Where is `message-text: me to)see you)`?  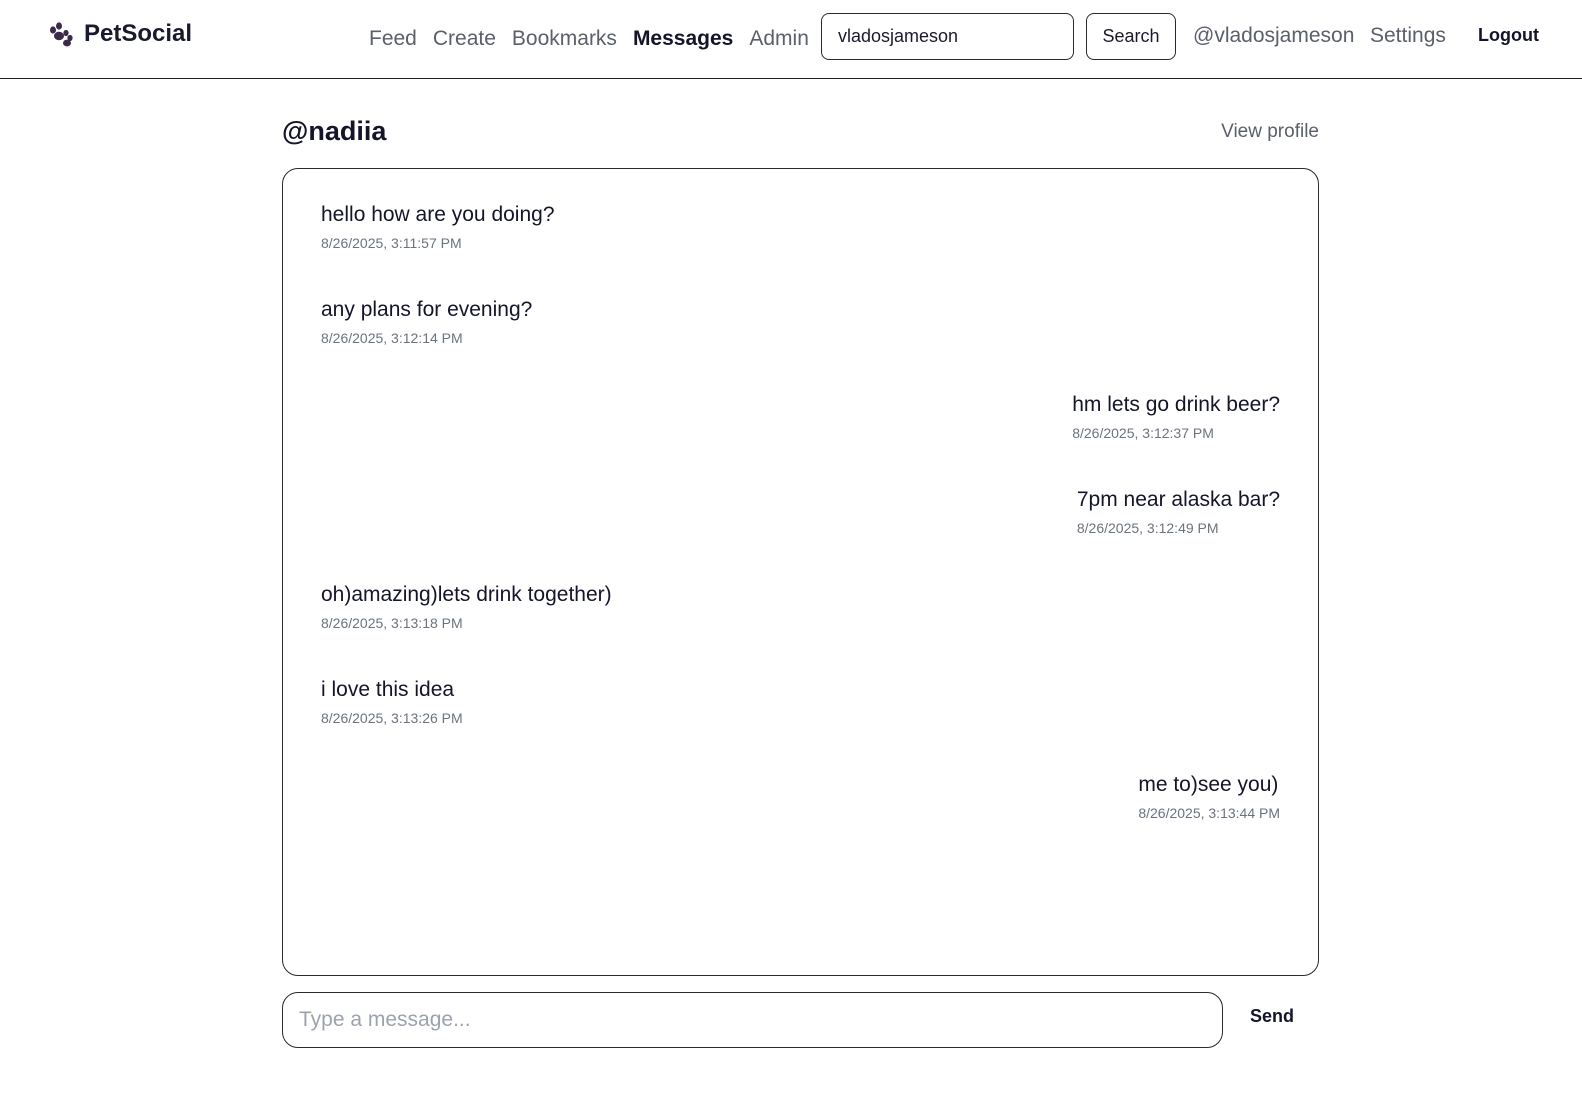 message-text: me to)see you) is located at coordinates (1208, 784).